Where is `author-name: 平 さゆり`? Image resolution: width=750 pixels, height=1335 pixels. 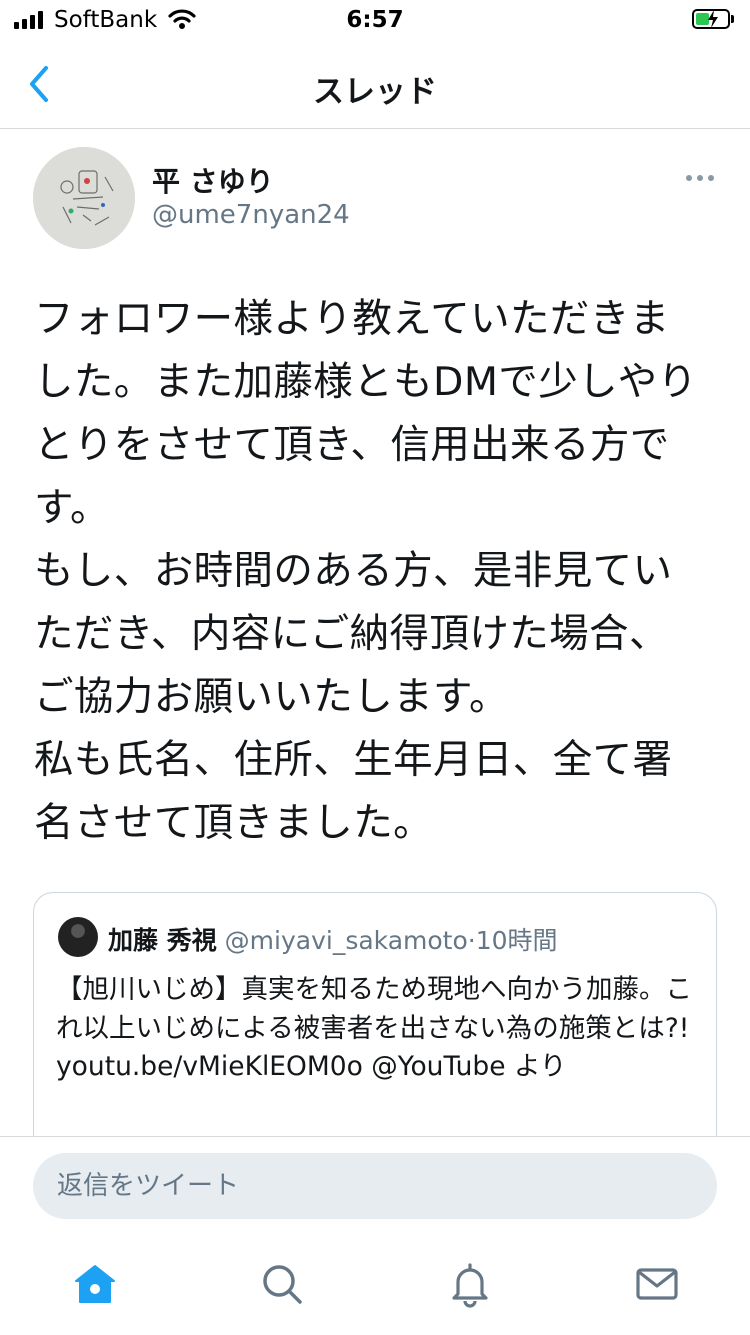
author-name: 平 さゆり is located at coordinates (213, 180).